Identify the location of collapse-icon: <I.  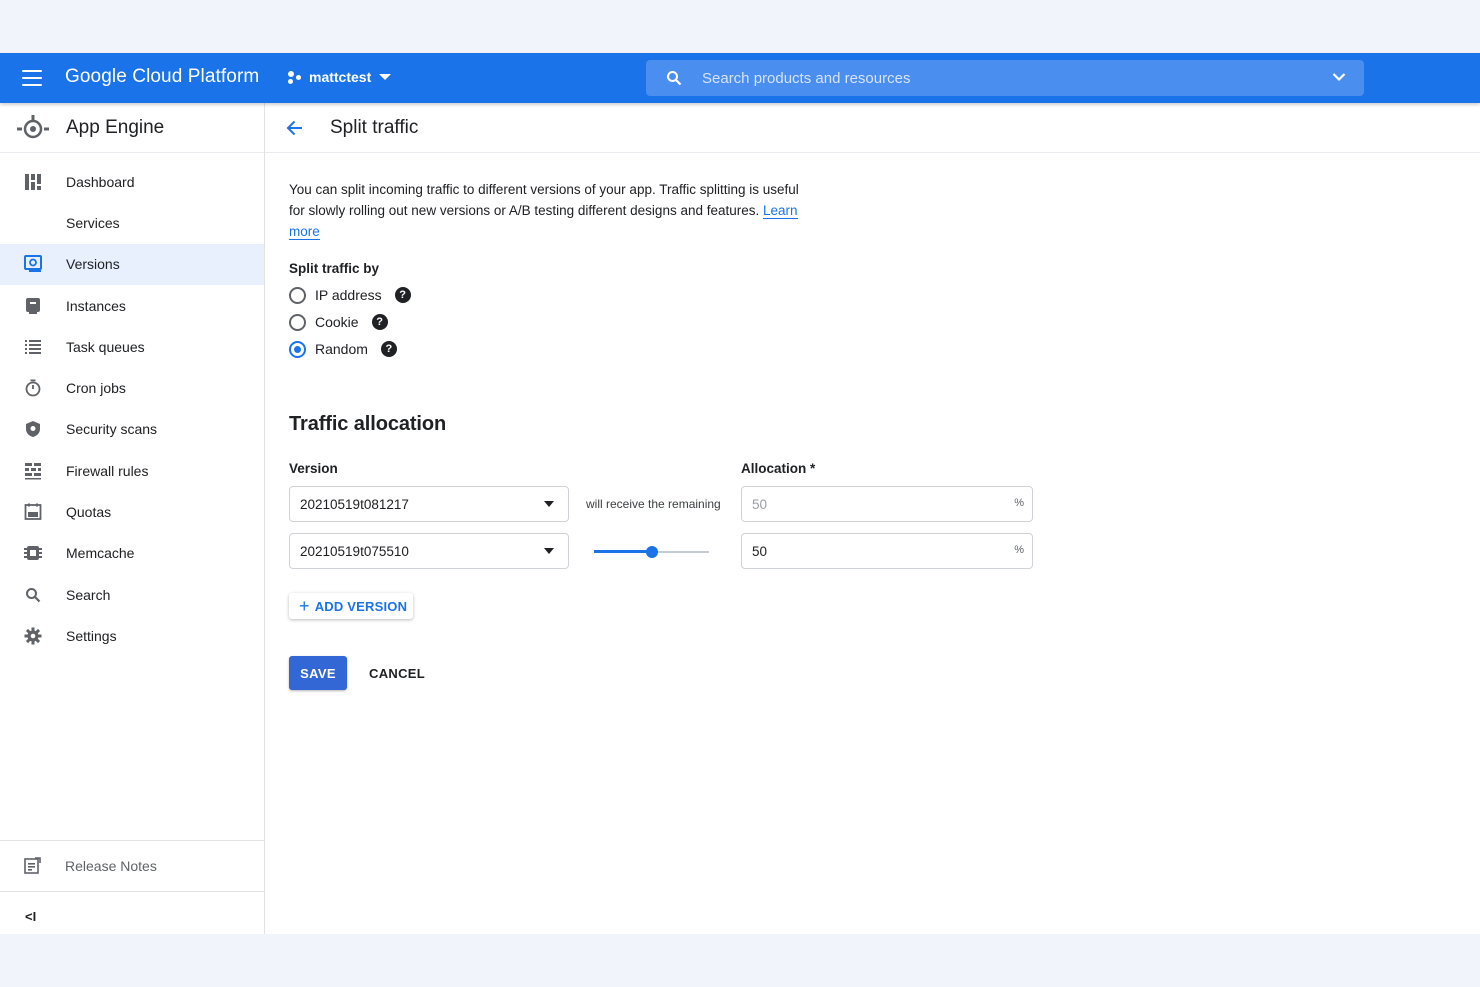
(31, 916).